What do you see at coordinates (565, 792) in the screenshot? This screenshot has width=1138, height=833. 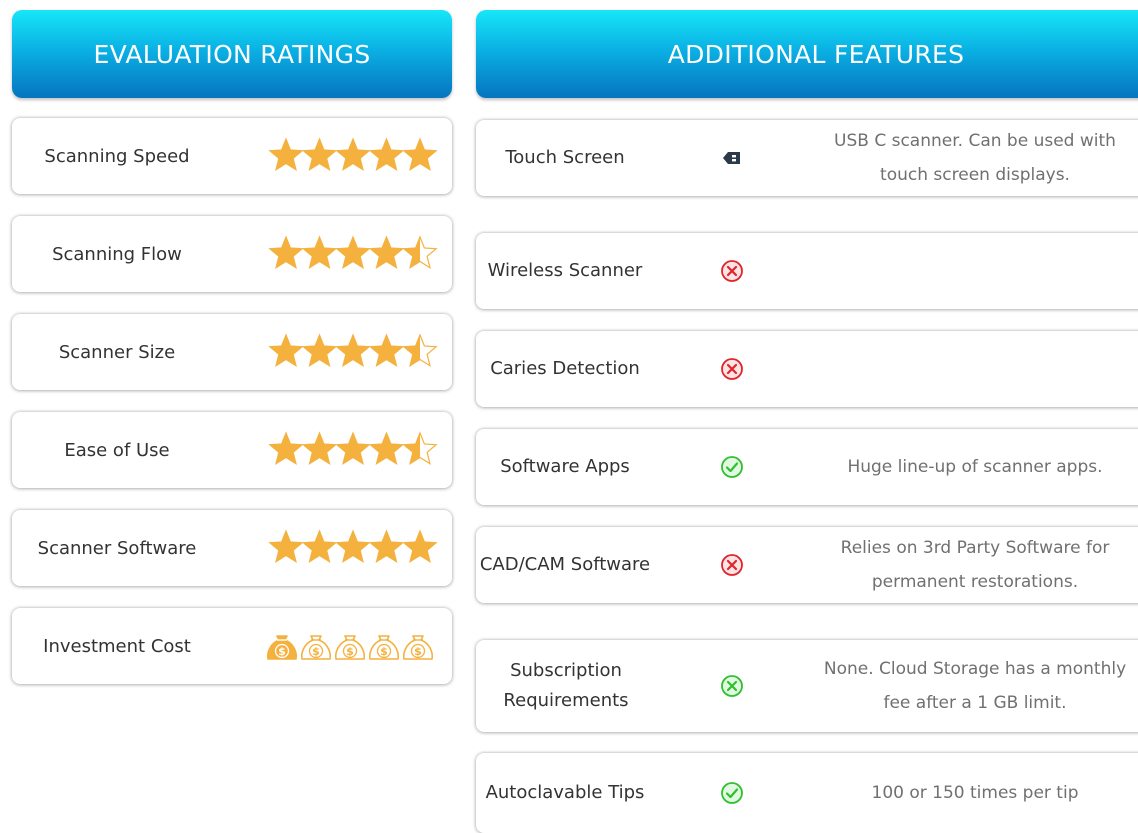 I see `feature-label: Autoclavable Tips` at bounding box center [565, 792].